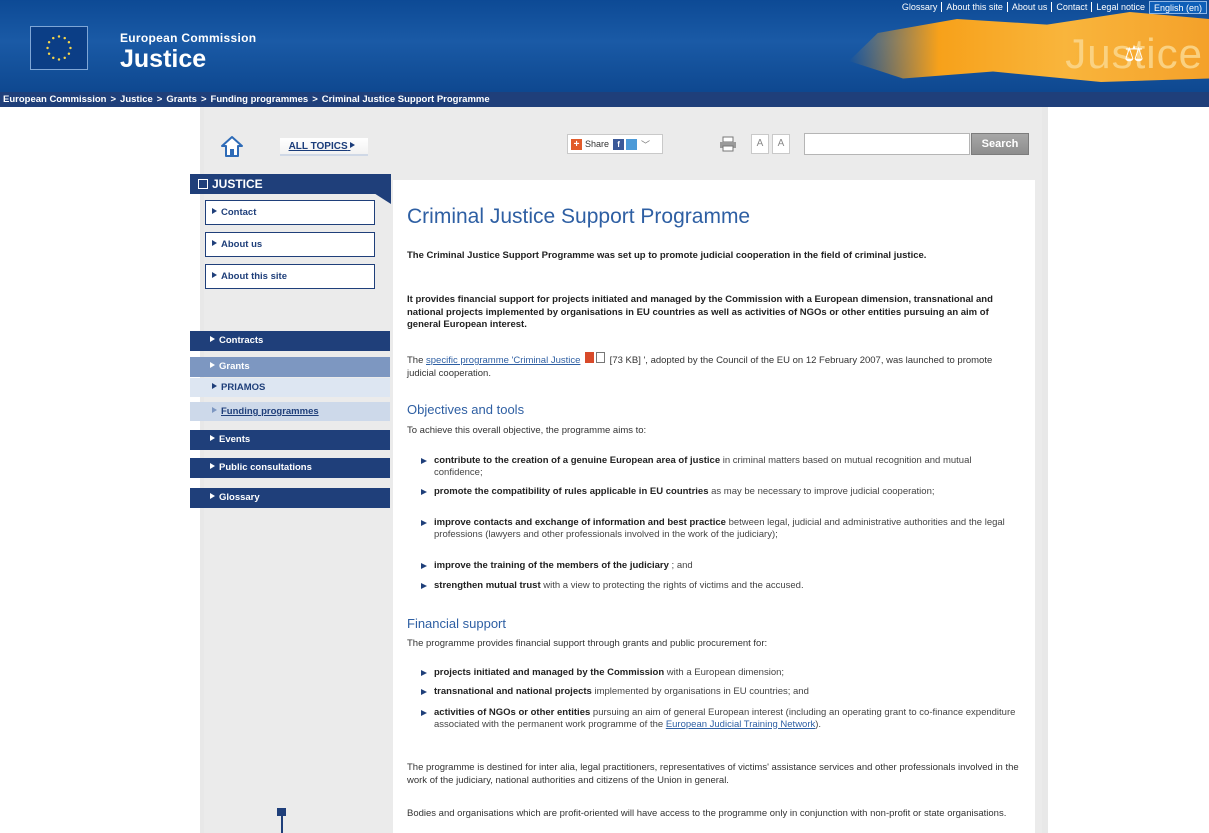 The height and width of the screenshot is (833, 1209). I want to click on nav-item-priamos: PRIAMOS, so click(290, 387).